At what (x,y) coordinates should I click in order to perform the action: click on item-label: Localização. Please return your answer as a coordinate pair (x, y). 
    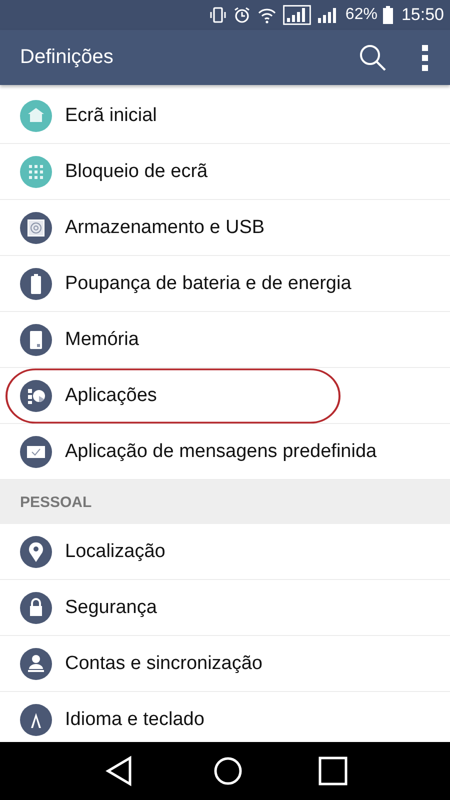
    Looking at the image, I should click on (115, 551).